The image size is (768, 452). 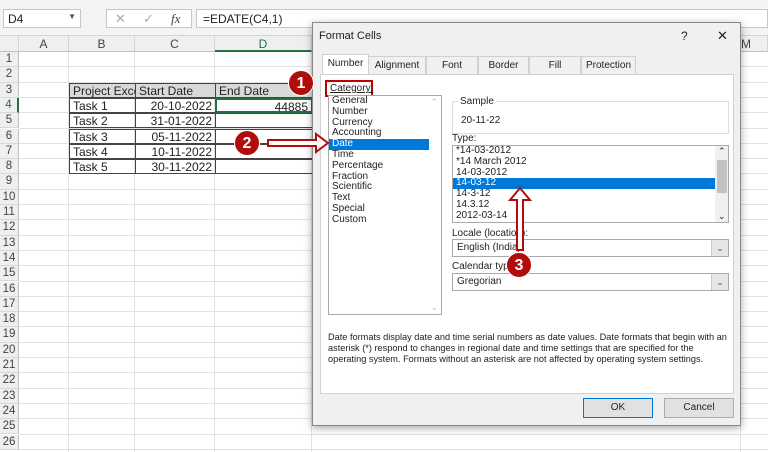 I want to click on annotation-badge-2: 2, so click(x=247, y=143).